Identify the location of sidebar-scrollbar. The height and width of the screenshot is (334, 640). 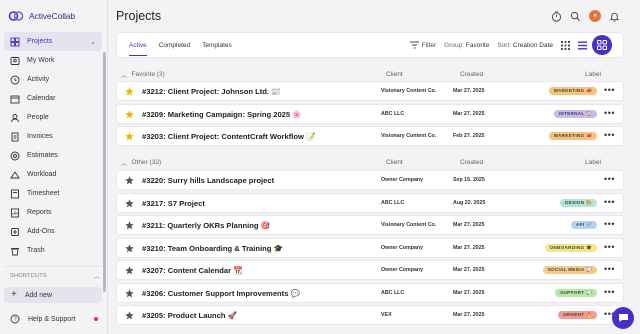
(104, 172).